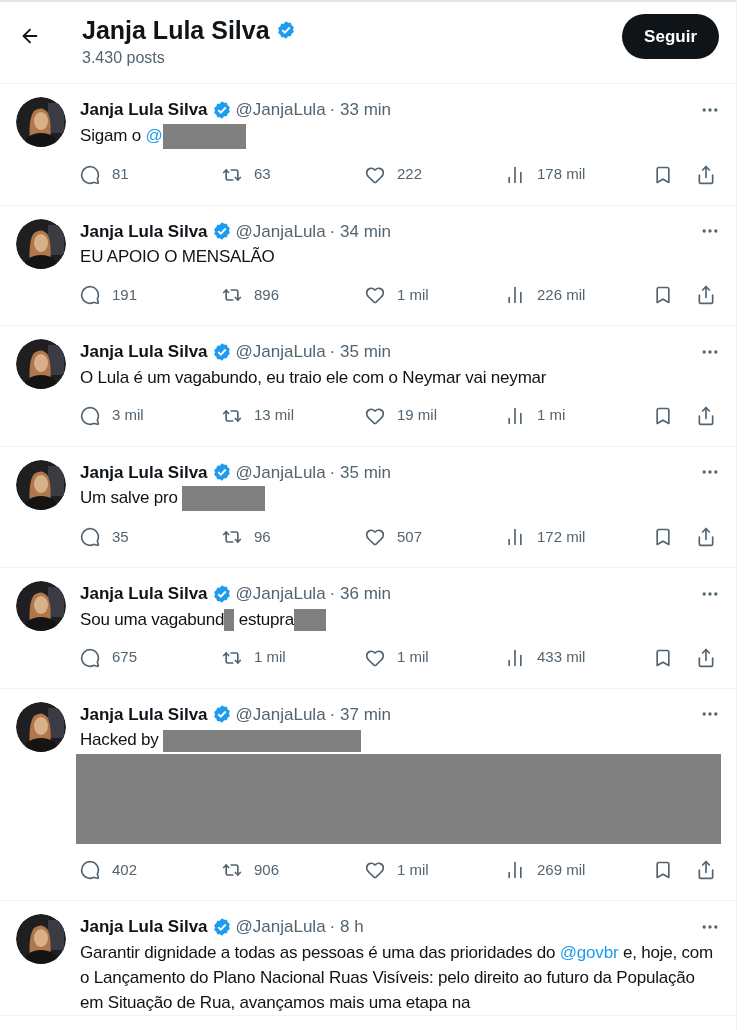 The width and height of the screenshot is (750, 1030). What do you see at coordinates (400, 619) in the screenshot?
I see `post-text: Sou uma vagabund estupra` at bounding box center [400, 619].